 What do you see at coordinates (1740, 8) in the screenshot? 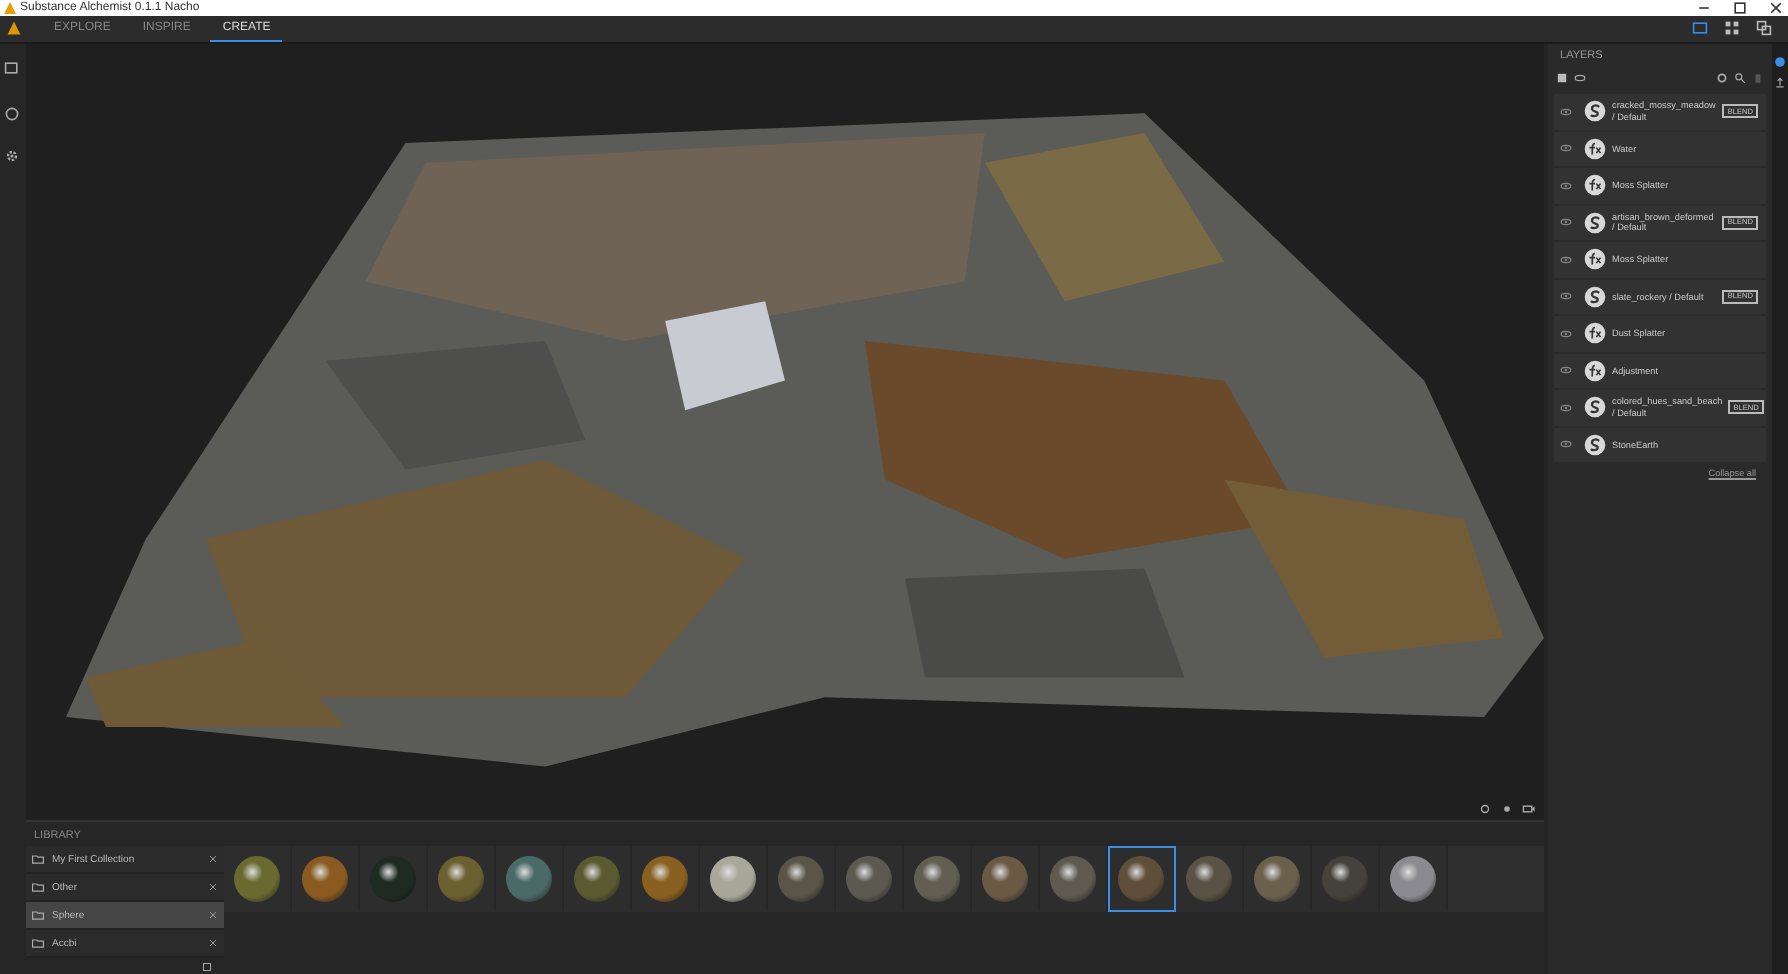
I see `maximize-icon` at bounding box center [1740, 8].